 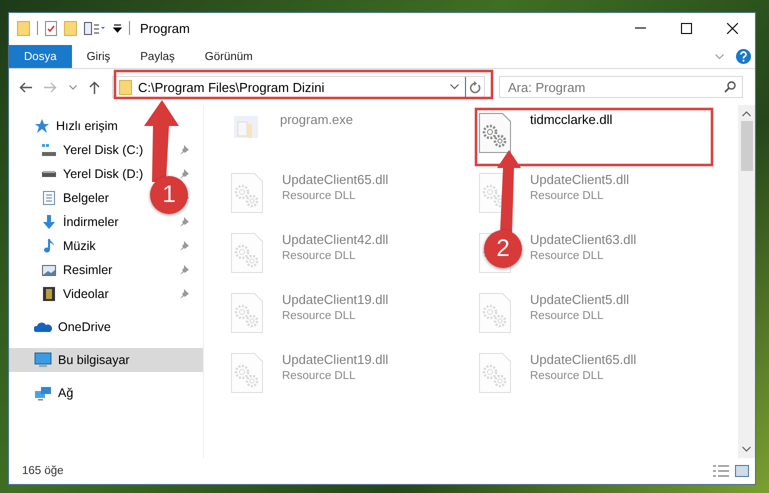 I want to click on up-arrow-icon, so click(x=94, y=87).